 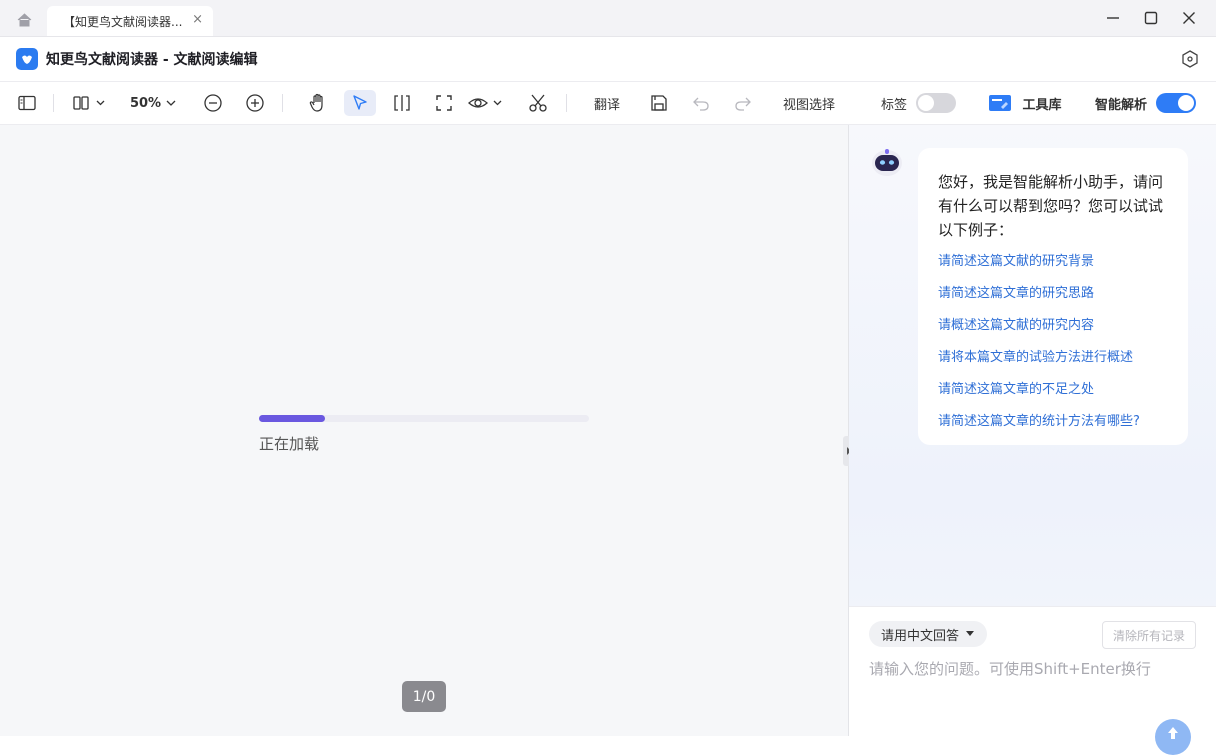 I want to click on chat-input-area: 请用中文回答 清除所有记录, so click(x=1032, y=680).